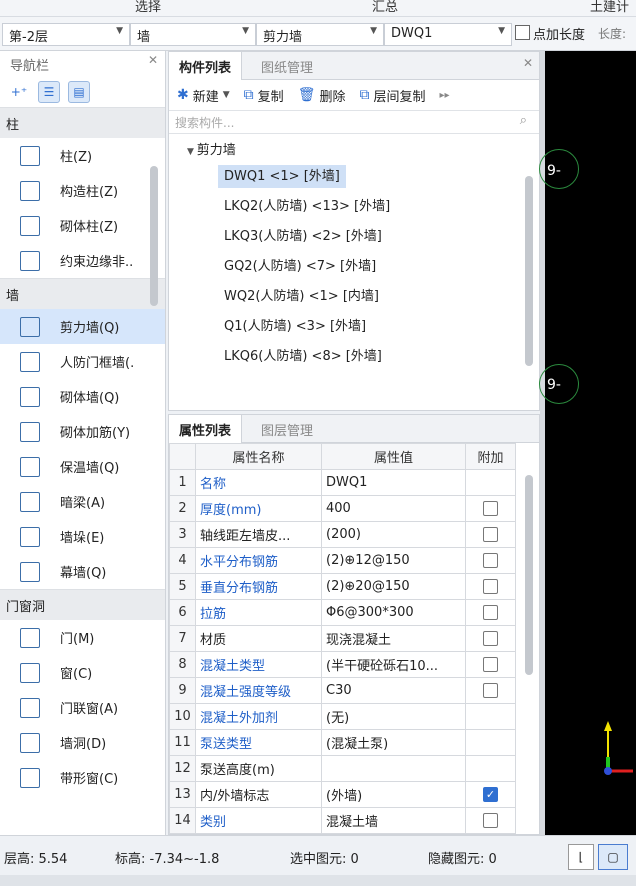 The width and height of the screenshot is (636, 886). Describe the element at coordinates (529, 271) in the screenshot. I see `component-scrollbar` at that location.